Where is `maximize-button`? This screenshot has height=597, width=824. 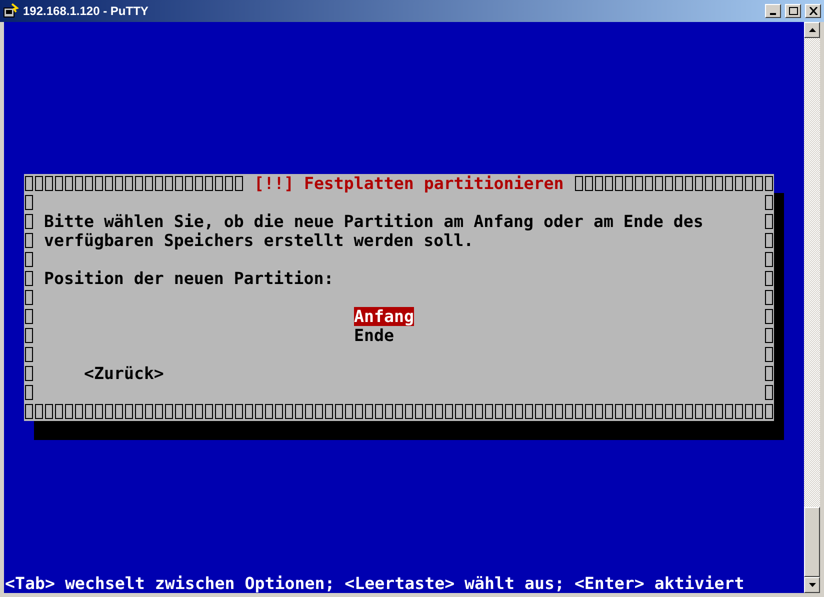
maximize-button is located at coordinates (793, 11).